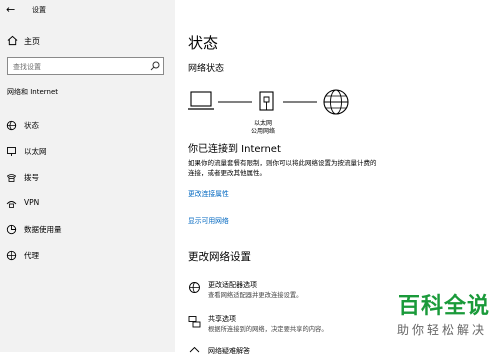 The height and width of the screenshot is (359, 500). I want to click on change-adapter-options: 更改适配器选项, so click(232, 285).